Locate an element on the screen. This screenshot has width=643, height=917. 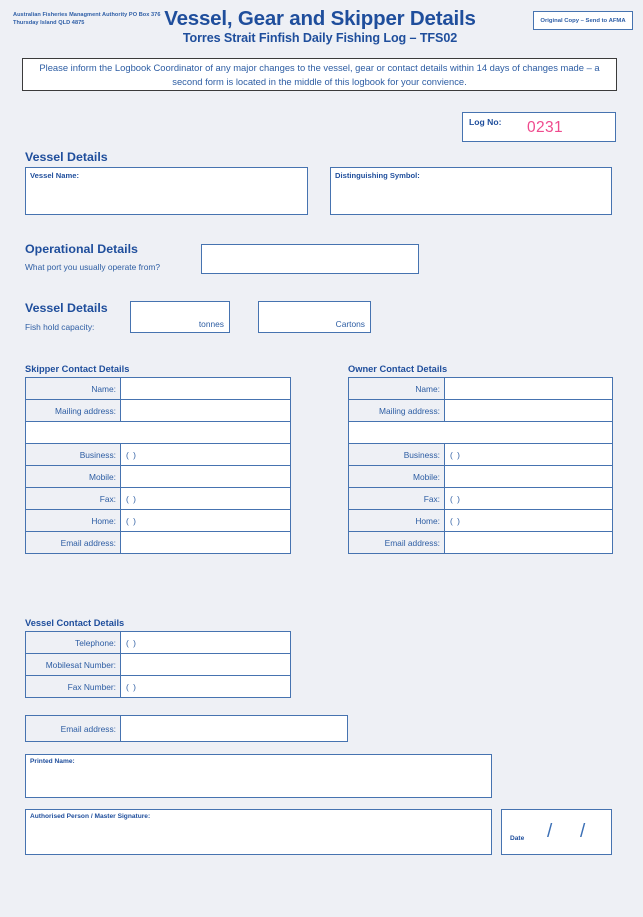
owner-home-label: Home: is located at coordinates (396, 520).